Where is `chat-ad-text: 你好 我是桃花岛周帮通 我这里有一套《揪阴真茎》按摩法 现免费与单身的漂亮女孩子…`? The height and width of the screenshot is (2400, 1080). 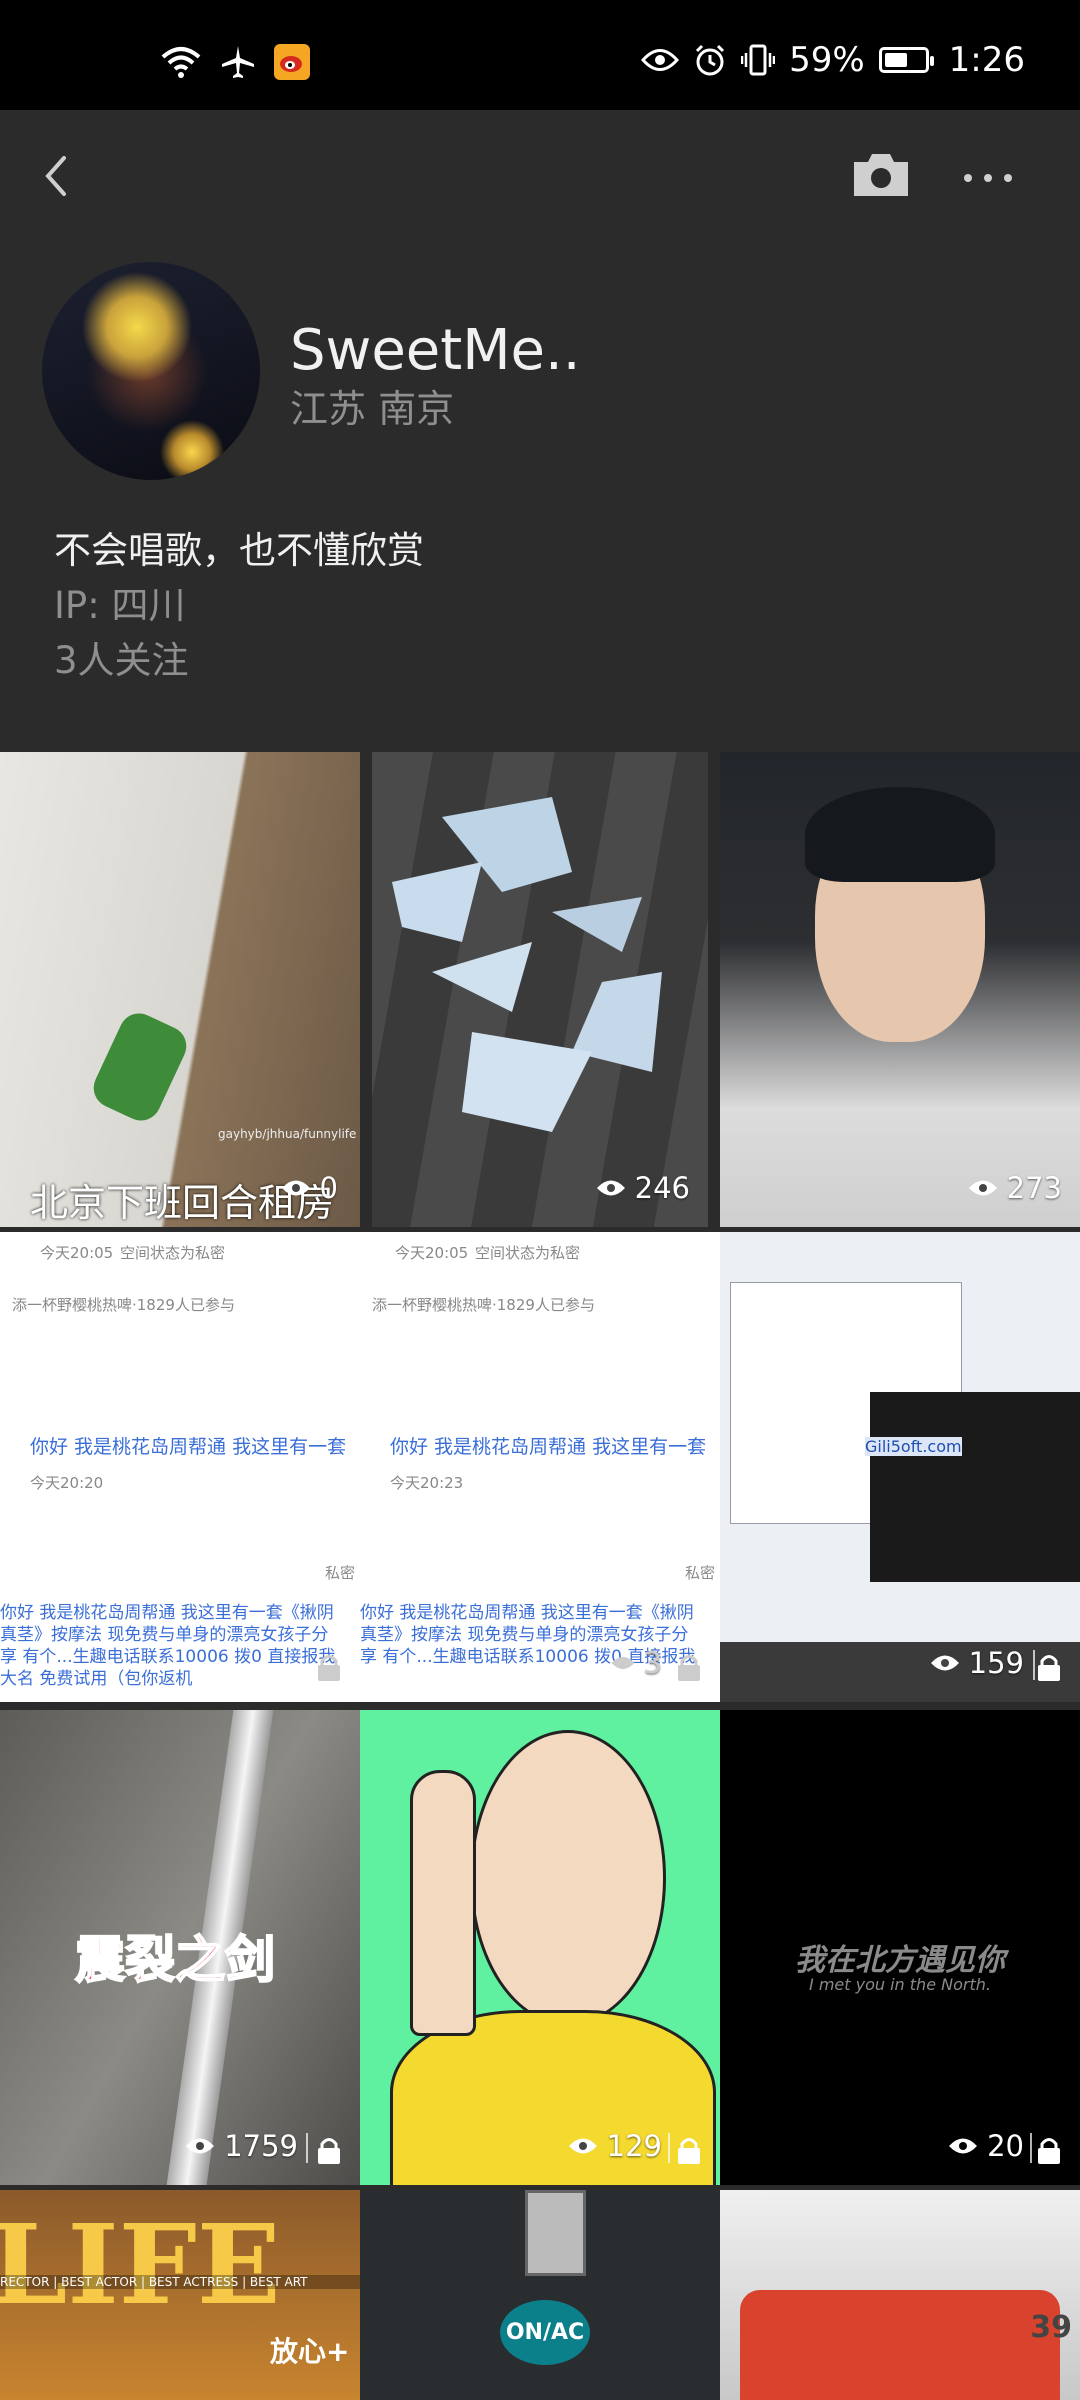
chat-ad-text: 你好 我是桃花岛周帮通 我这里有一套《揪阴真茎》按摩法 现免费与单身的漂亮女孩子… is located at coordinates (168, 1646).